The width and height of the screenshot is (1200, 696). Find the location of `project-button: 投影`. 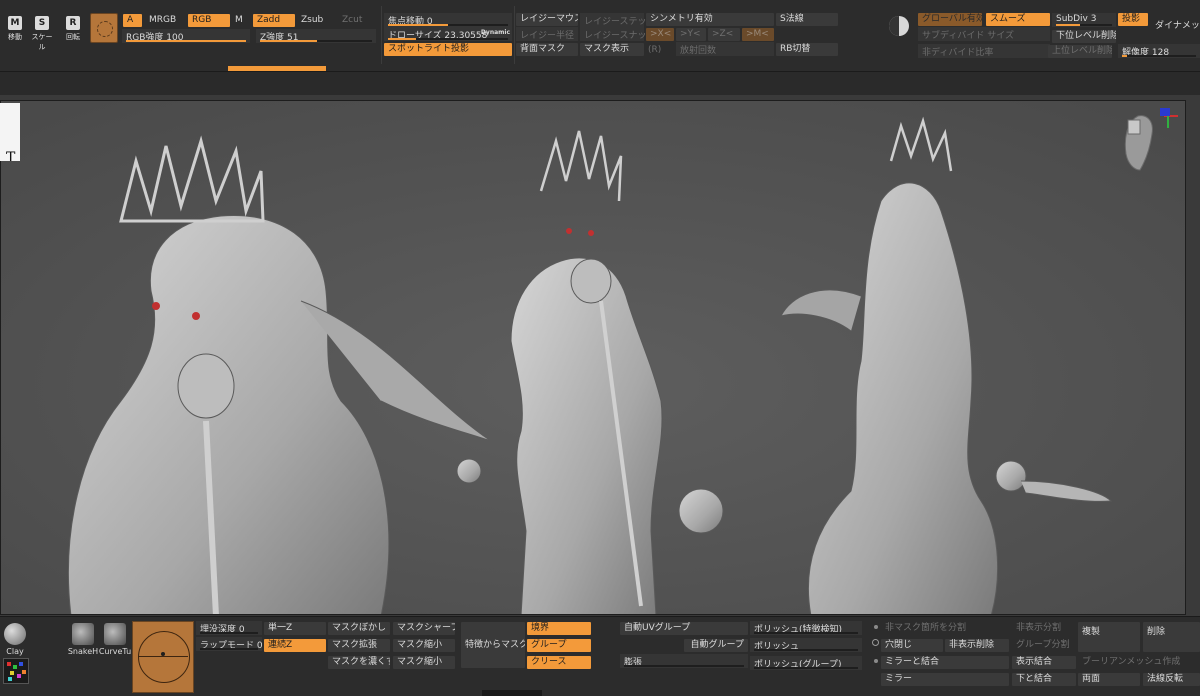

project-button: 投影 is located at coordinates (1133, 19).